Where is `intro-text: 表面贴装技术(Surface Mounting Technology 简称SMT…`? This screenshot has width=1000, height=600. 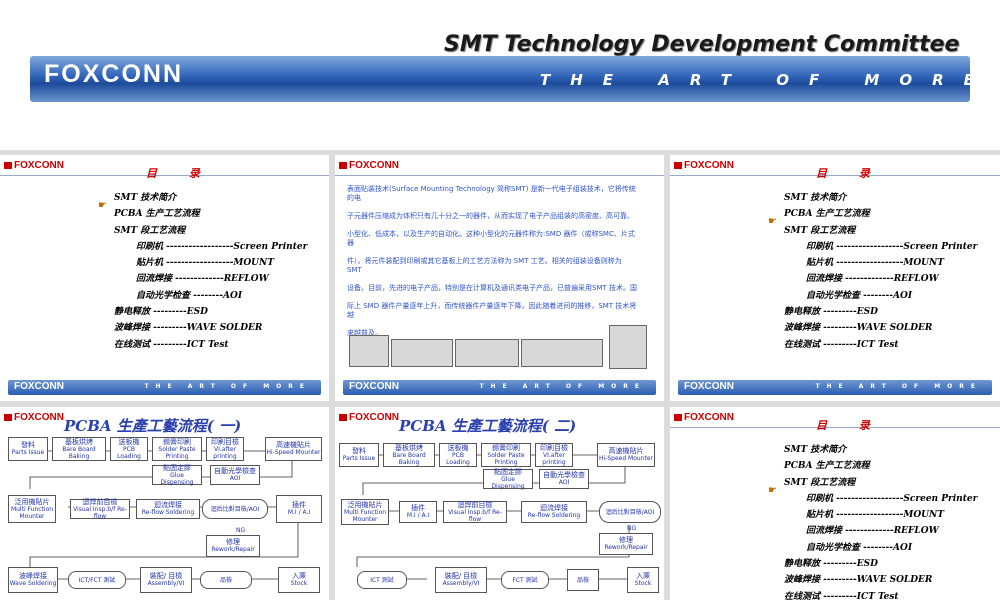
intro-text: 表面贴装技术(Surface Mounting Technology 简称SMT… is located at coordinates (492, 266).